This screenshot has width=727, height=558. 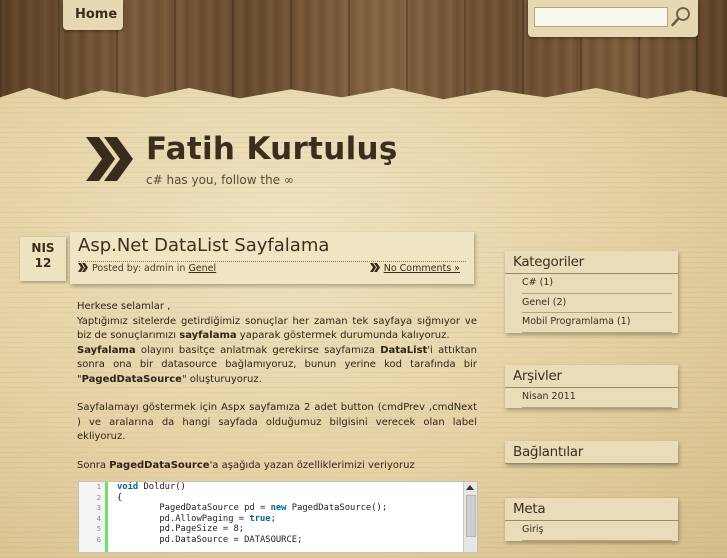 I want to click on bold-term: Sayfalama, so click(x=106, y=350).